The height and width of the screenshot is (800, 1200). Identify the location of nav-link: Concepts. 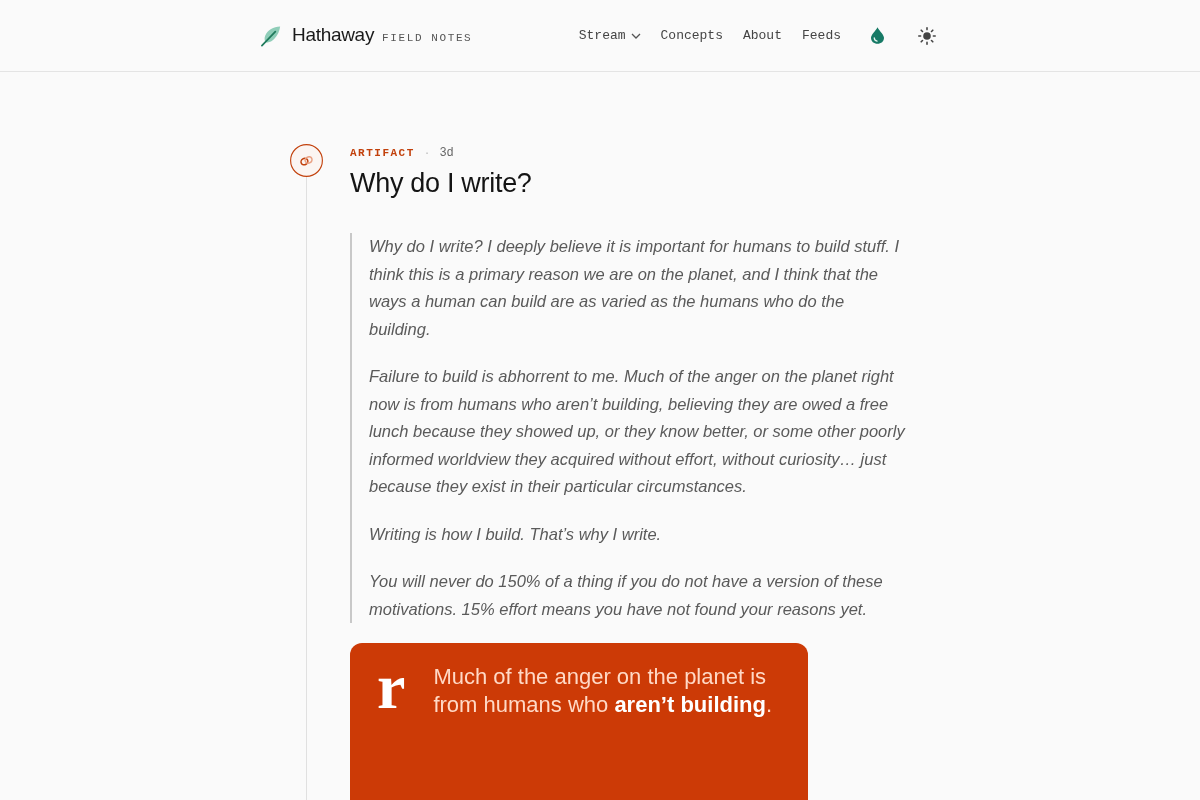
(691, 35).